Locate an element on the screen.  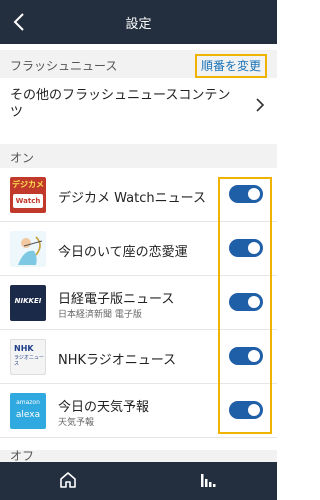
top-bar: 設定 is located at coordinates (138, 22).